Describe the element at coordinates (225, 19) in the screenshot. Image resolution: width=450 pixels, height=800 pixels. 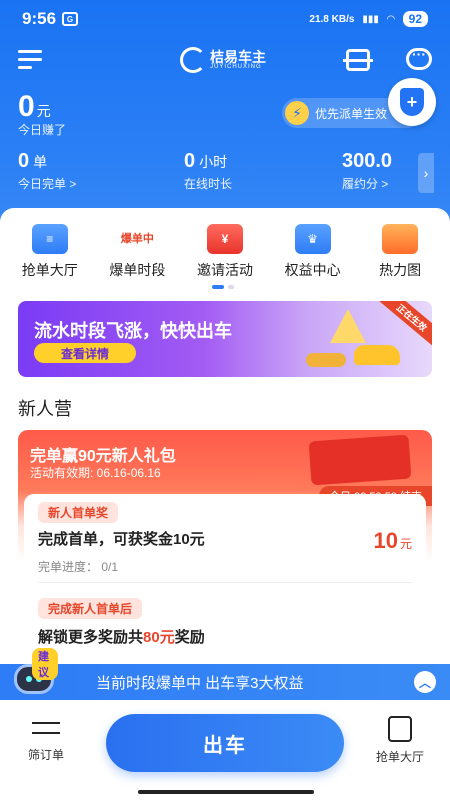
I see `status-bar: 9:56 G 21.8 KB/s ▮▮▮ ◠ 92` at that location.